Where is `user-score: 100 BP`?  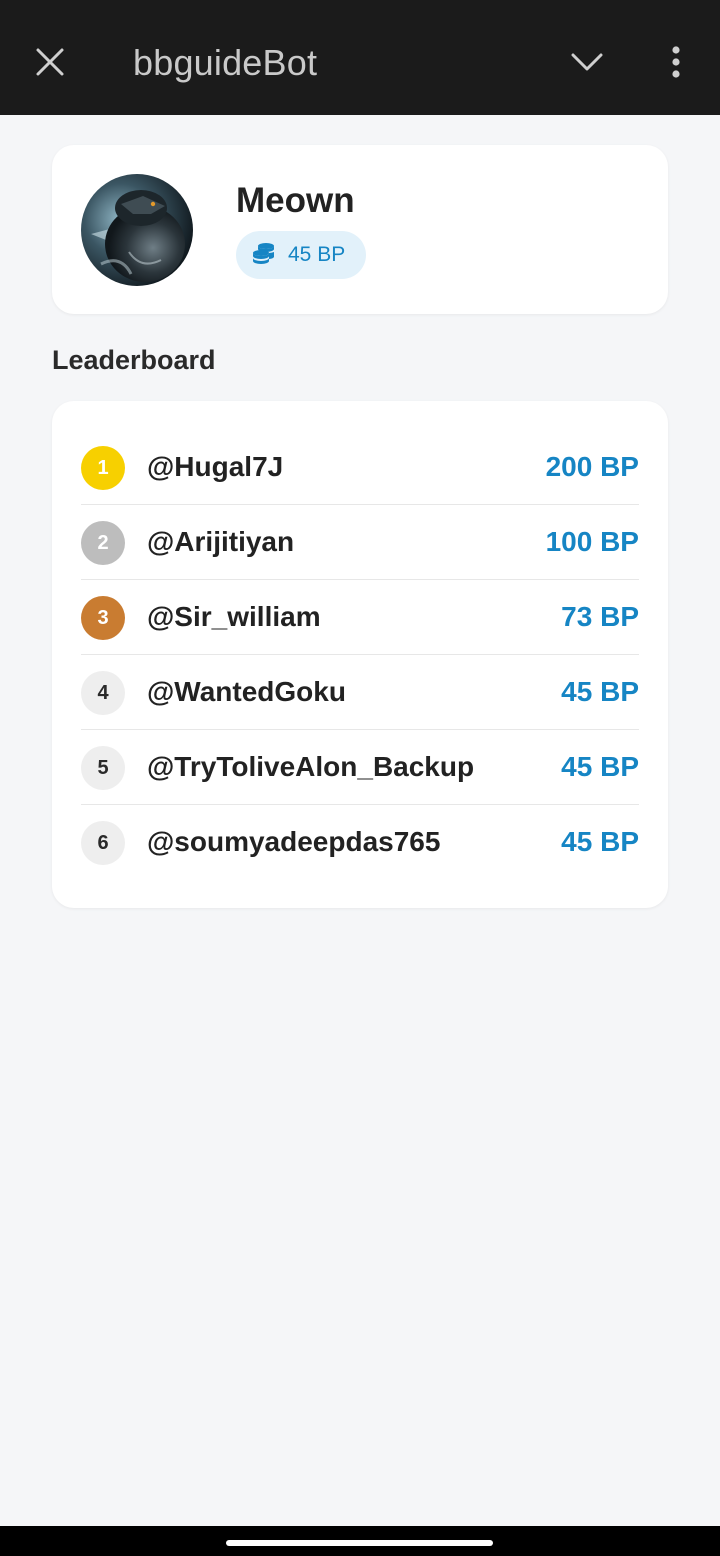 user-score: 100 BP is located at coordinates (592, 541).